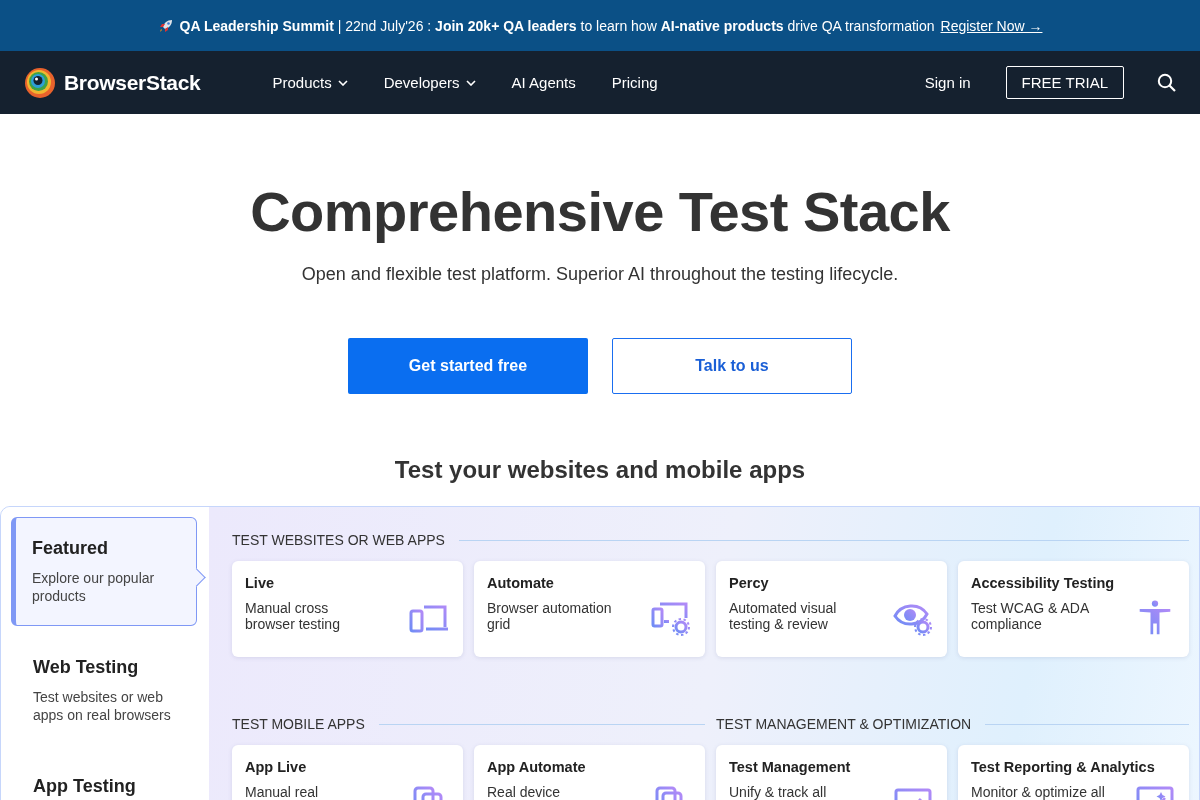  What do you see at coordinates (543, 82) in the screenshot?
I see `nav-menu-item: AI Agents` at bounding box center [543, 82].